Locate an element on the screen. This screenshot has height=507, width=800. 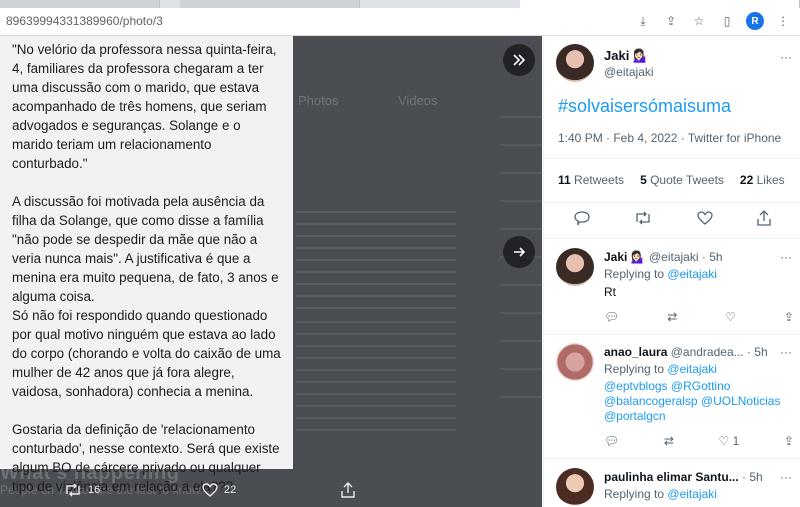
reply-text: Rt is located at coordinates (610, 292).